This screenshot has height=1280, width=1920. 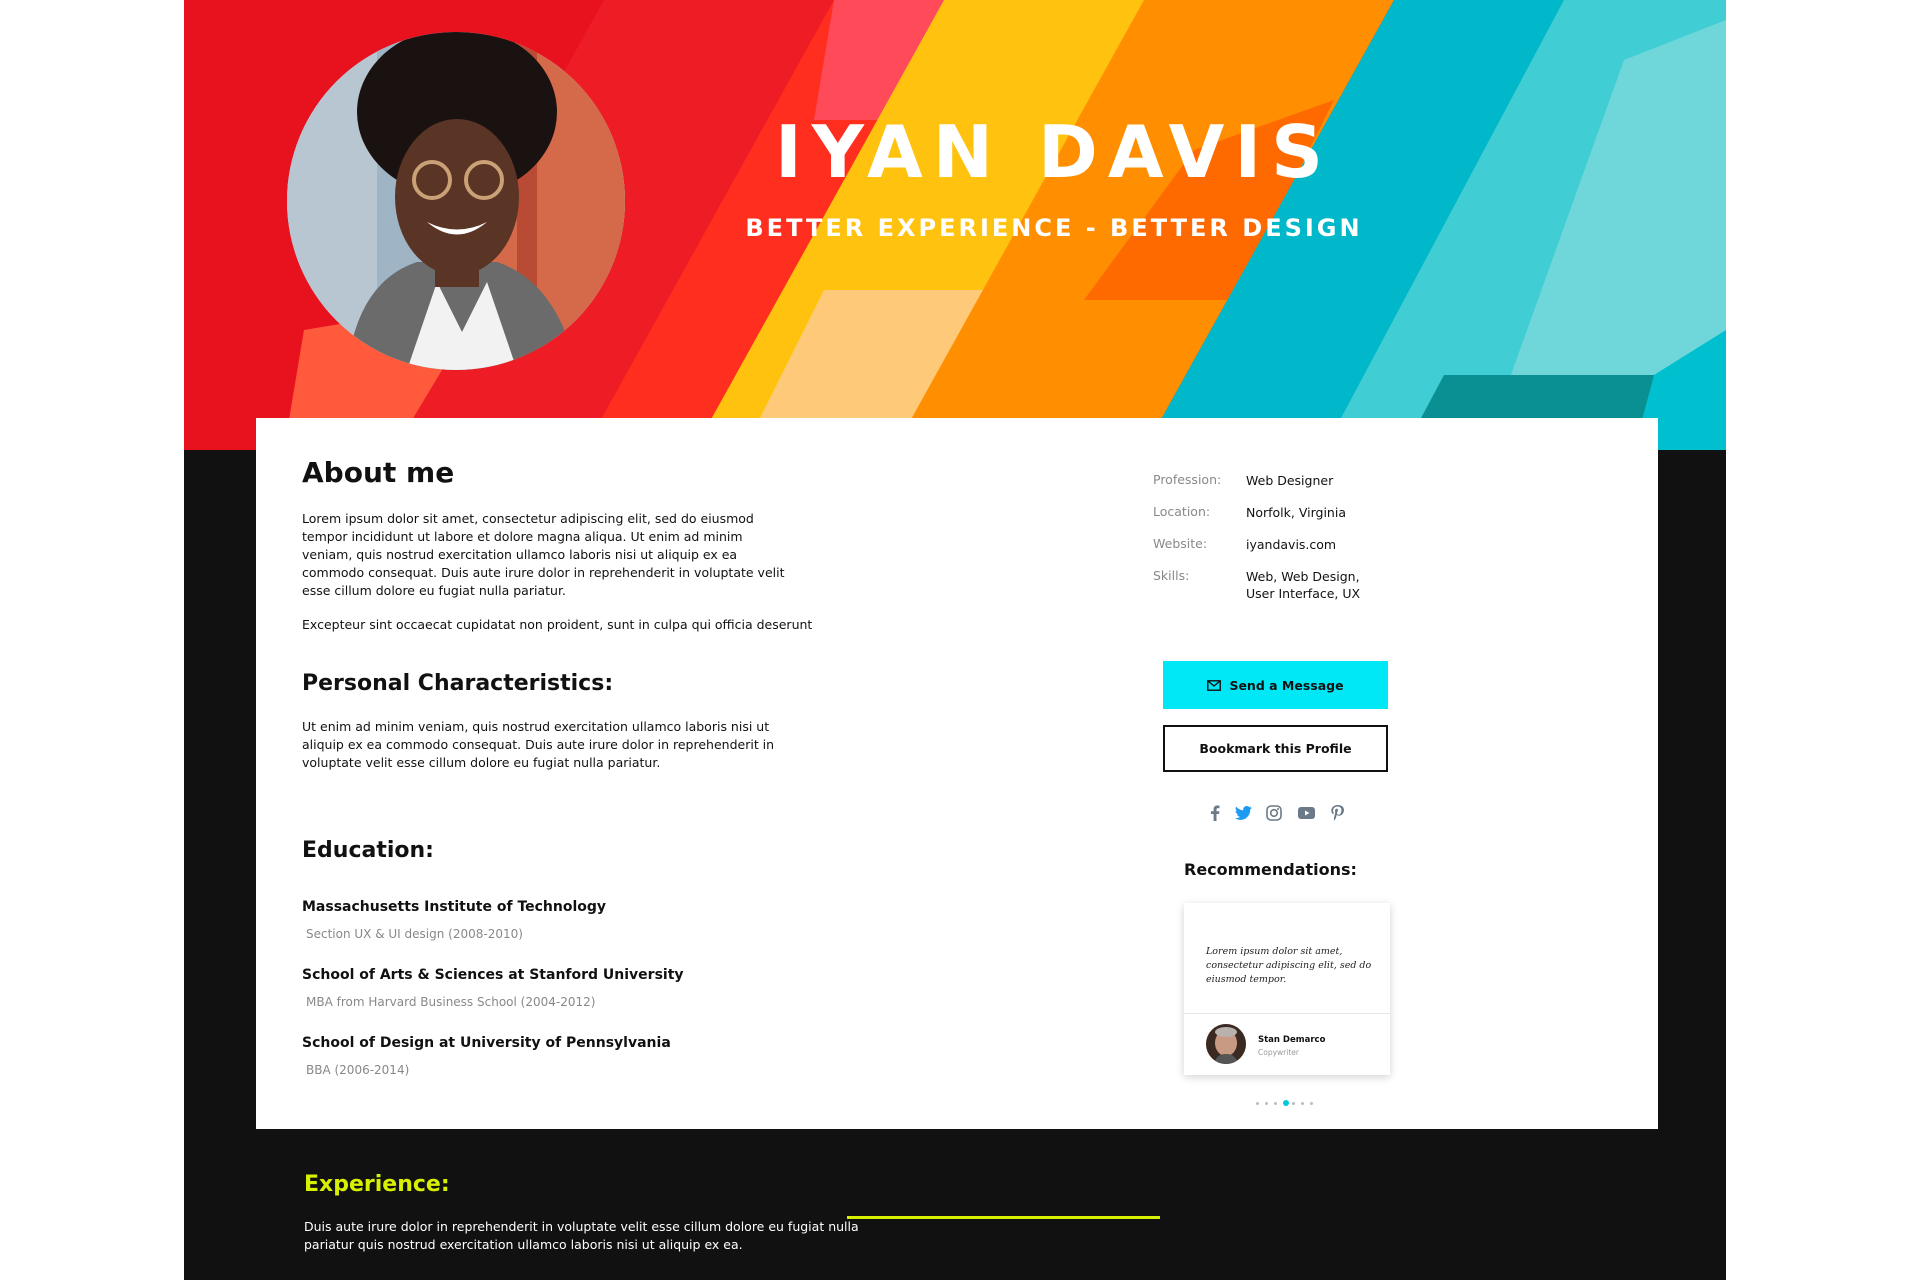 I want to click on about-heading: About me, so click(x=378, y=472).